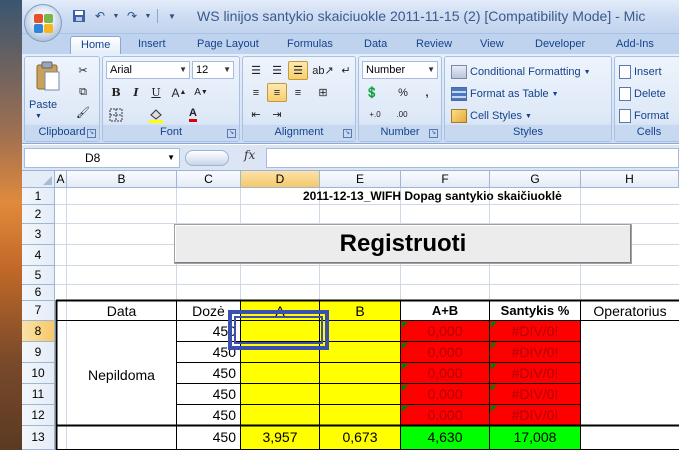 The height and width of the screenshot is (450, 679). What do you see at coordinates (372, 92) in the screenshot?
I see `currency-icon: 💲` at bounding box center [372, 92].